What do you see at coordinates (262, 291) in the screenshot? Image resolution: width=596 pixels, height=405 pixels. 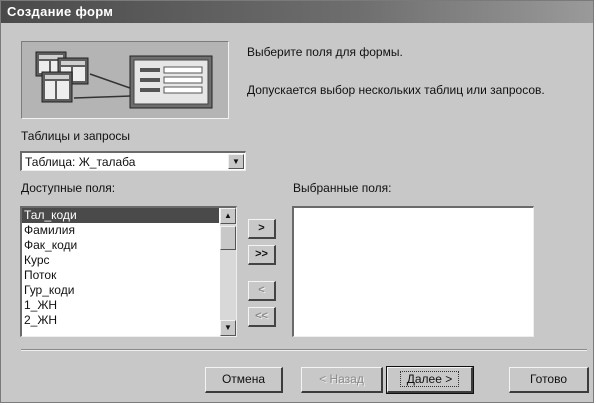 I see `remove-field-button: <` at bounding box center [262, 291].